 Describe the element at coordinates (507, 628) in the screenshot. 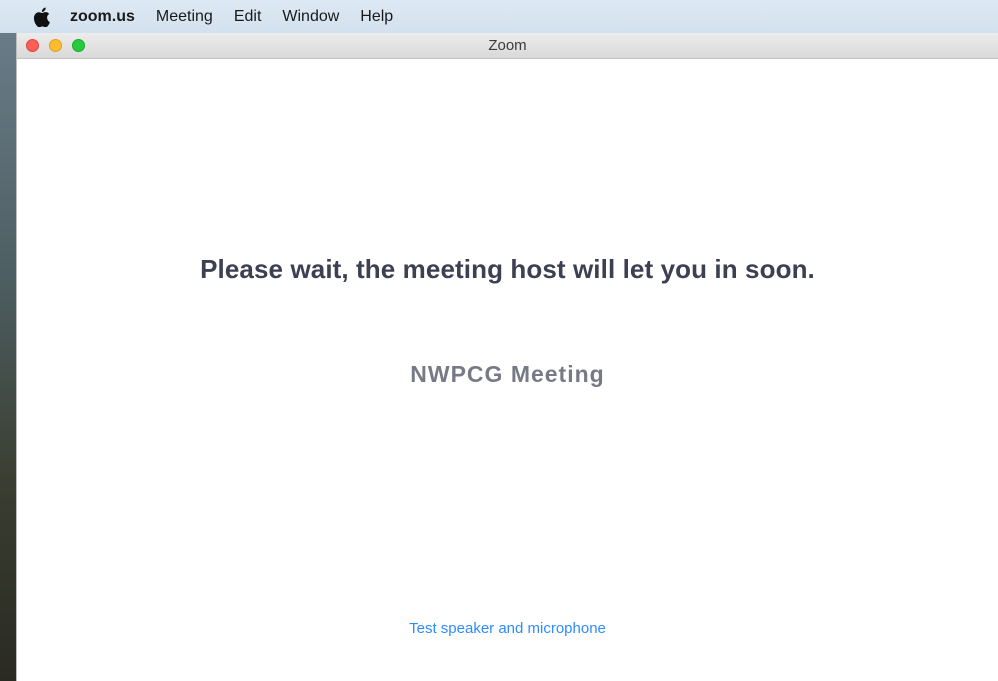

I see `test-speaker-microphone-link: Test speaker and microphone` at that location.